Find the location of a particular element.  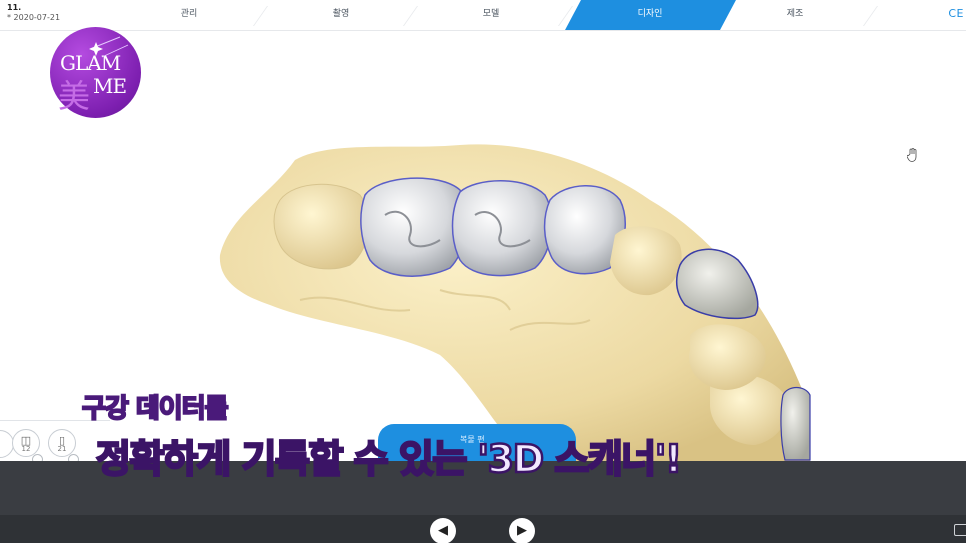

workflow-steps: 관리 촬영 모델 디자인 제조 is located at coordinates (520, 15).